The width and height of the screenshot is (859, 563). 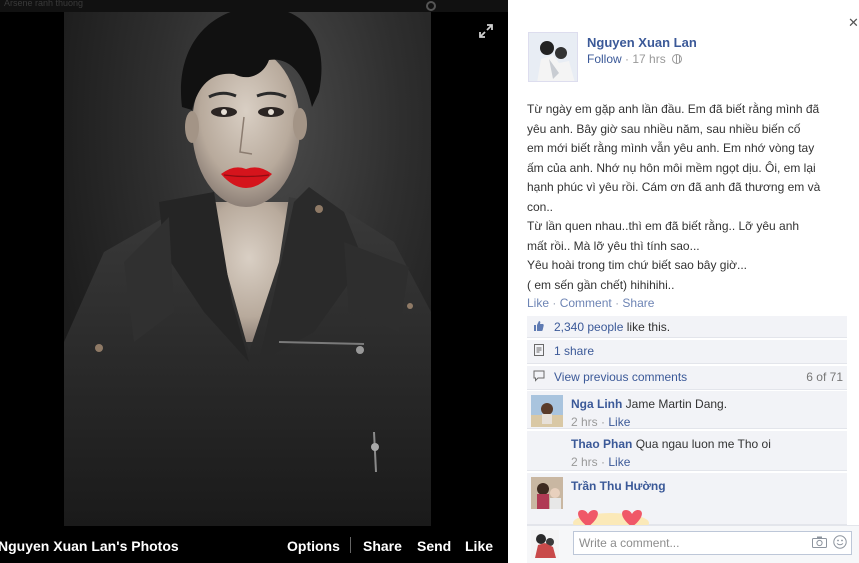 What do you see at coordinates (588, 327) in the screenshot?
I see `likes-people-link: 2,340 people` at bounding box center [588, 327].